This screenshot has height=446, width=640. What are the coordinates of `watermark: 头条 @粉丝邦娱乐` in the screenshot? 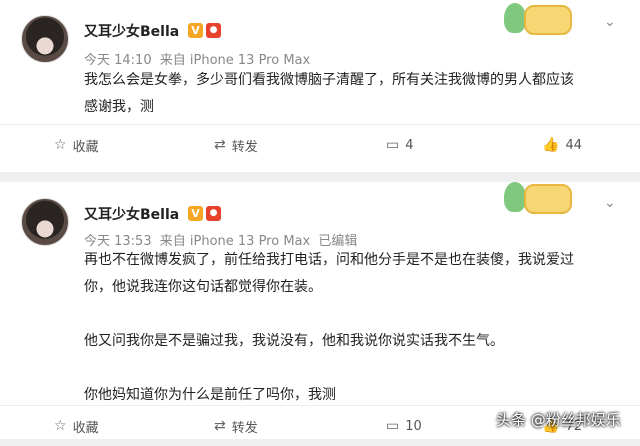 It's located at (558, 420).